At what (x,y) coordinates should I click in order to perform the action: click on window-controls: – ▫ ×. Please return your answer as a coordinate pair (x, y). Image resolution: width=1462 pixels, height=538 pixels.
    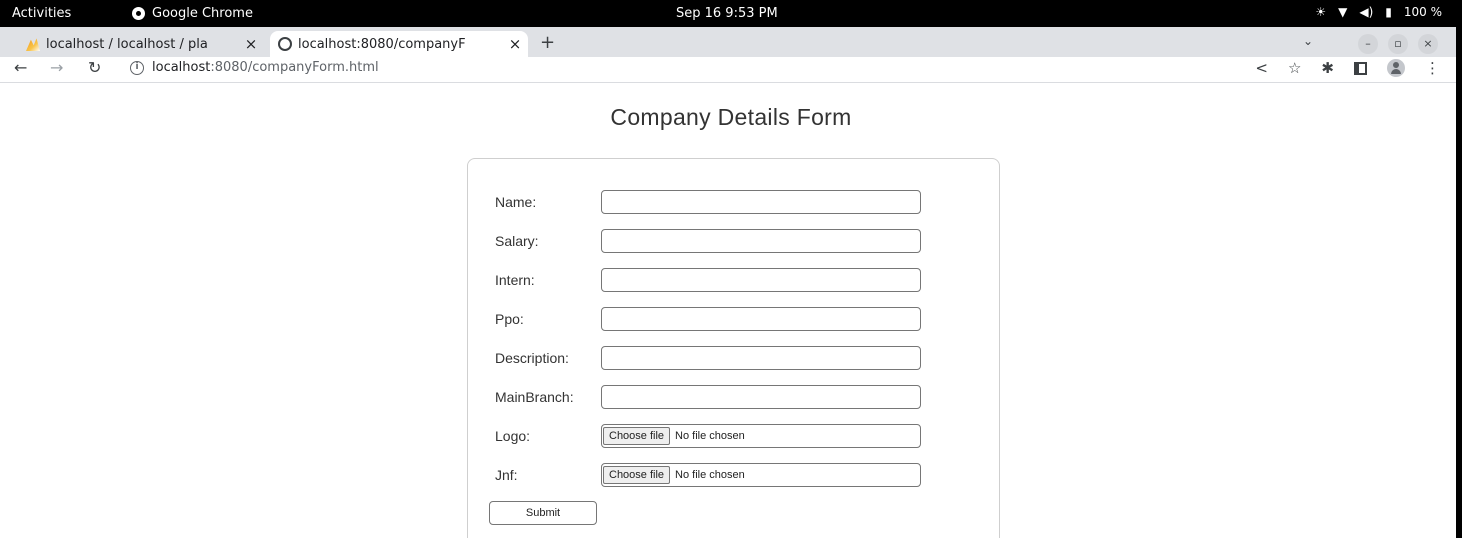
    Looking at the image, I should click on (1398, 44).